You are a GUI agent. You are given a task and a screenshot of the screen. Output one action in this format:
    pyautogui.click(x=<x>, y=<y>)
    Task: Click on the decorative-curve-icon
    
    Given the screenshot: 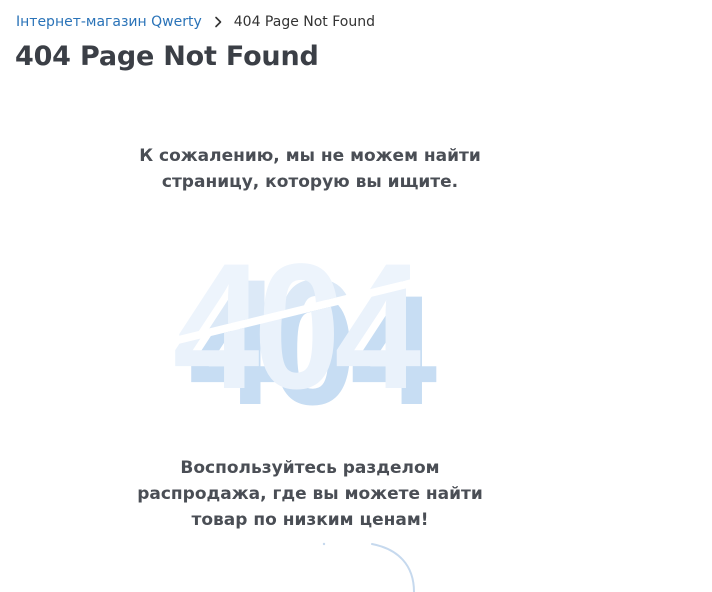 What is the action you would take?
    pyautogui.click(x=368, y=567)
    